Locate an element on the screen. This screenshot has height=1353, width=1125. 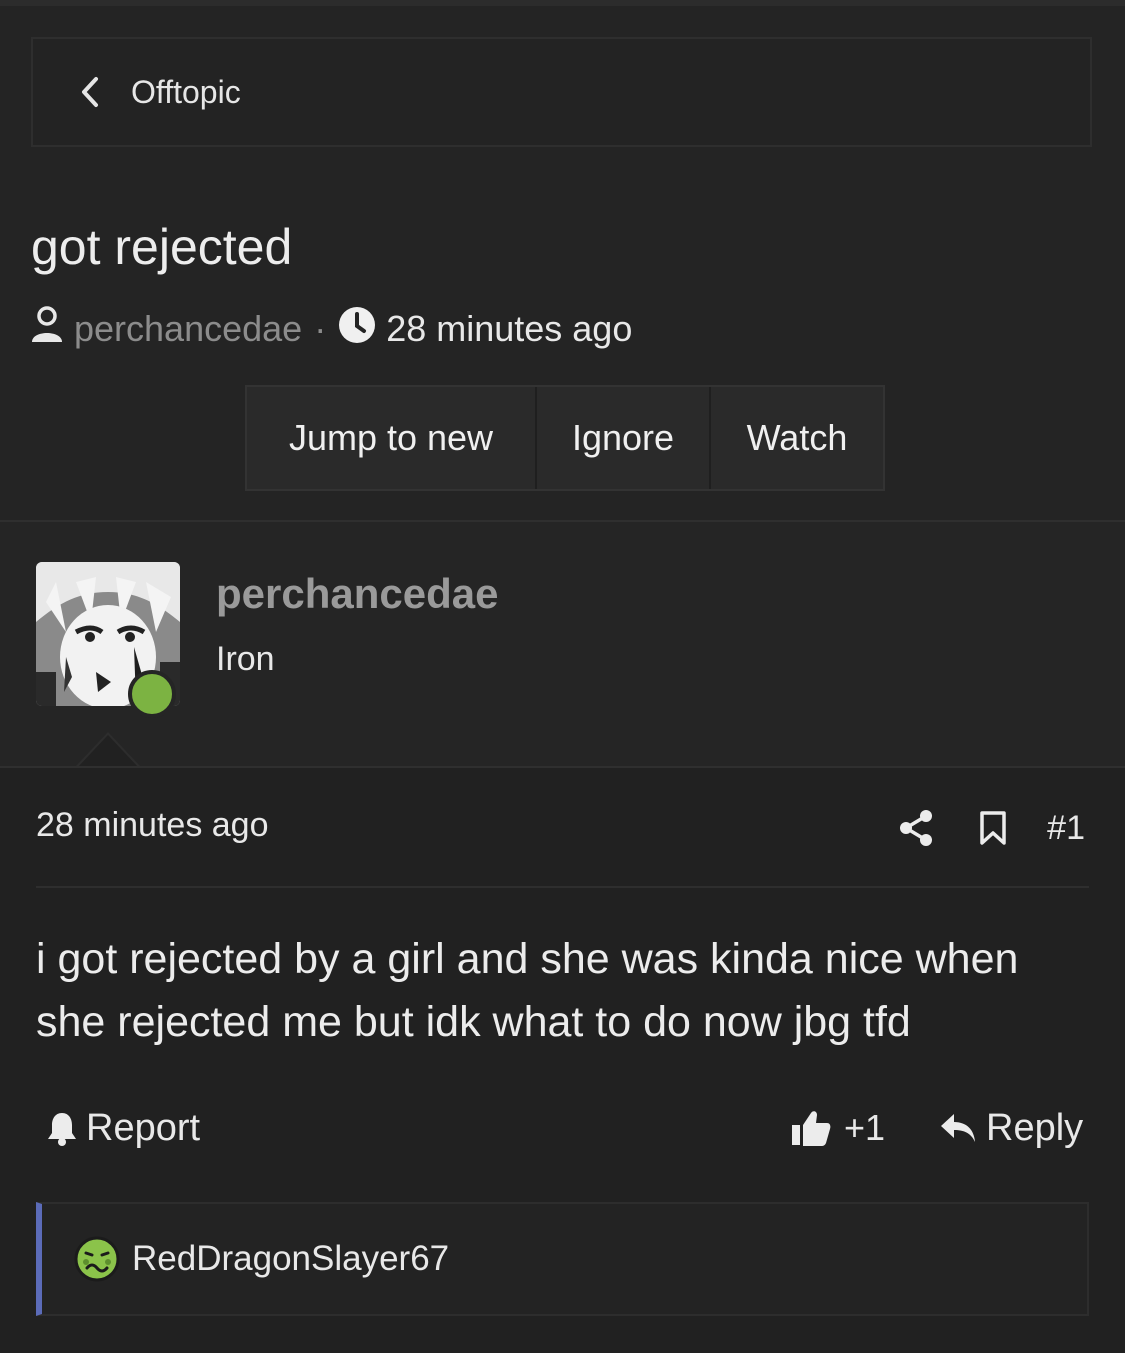
thumbs-up-icon is located at coordinates (811, 1128).